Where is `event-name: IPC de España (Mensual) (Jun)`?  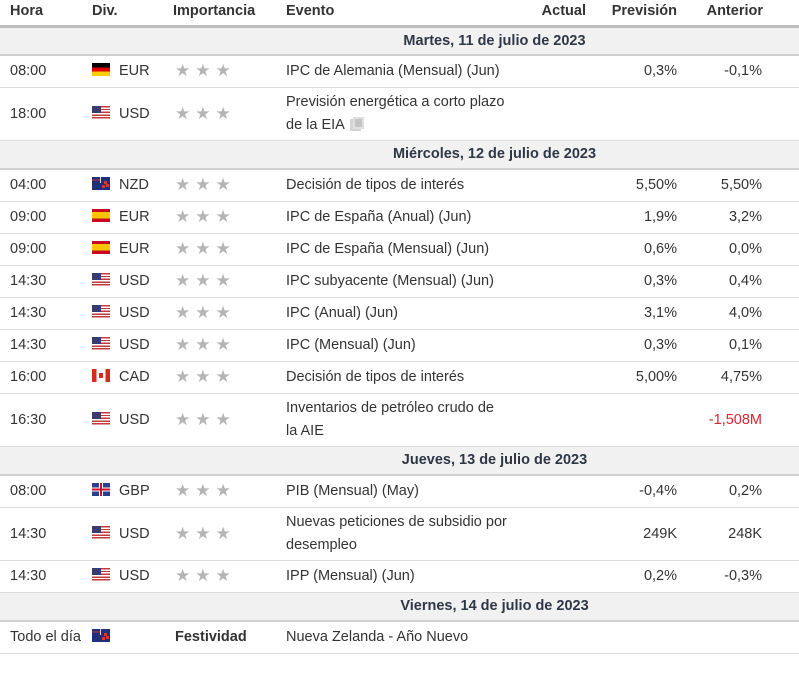 event-name: IPC de España (Mensual) (Jun) is located at coordinates (387, 249).